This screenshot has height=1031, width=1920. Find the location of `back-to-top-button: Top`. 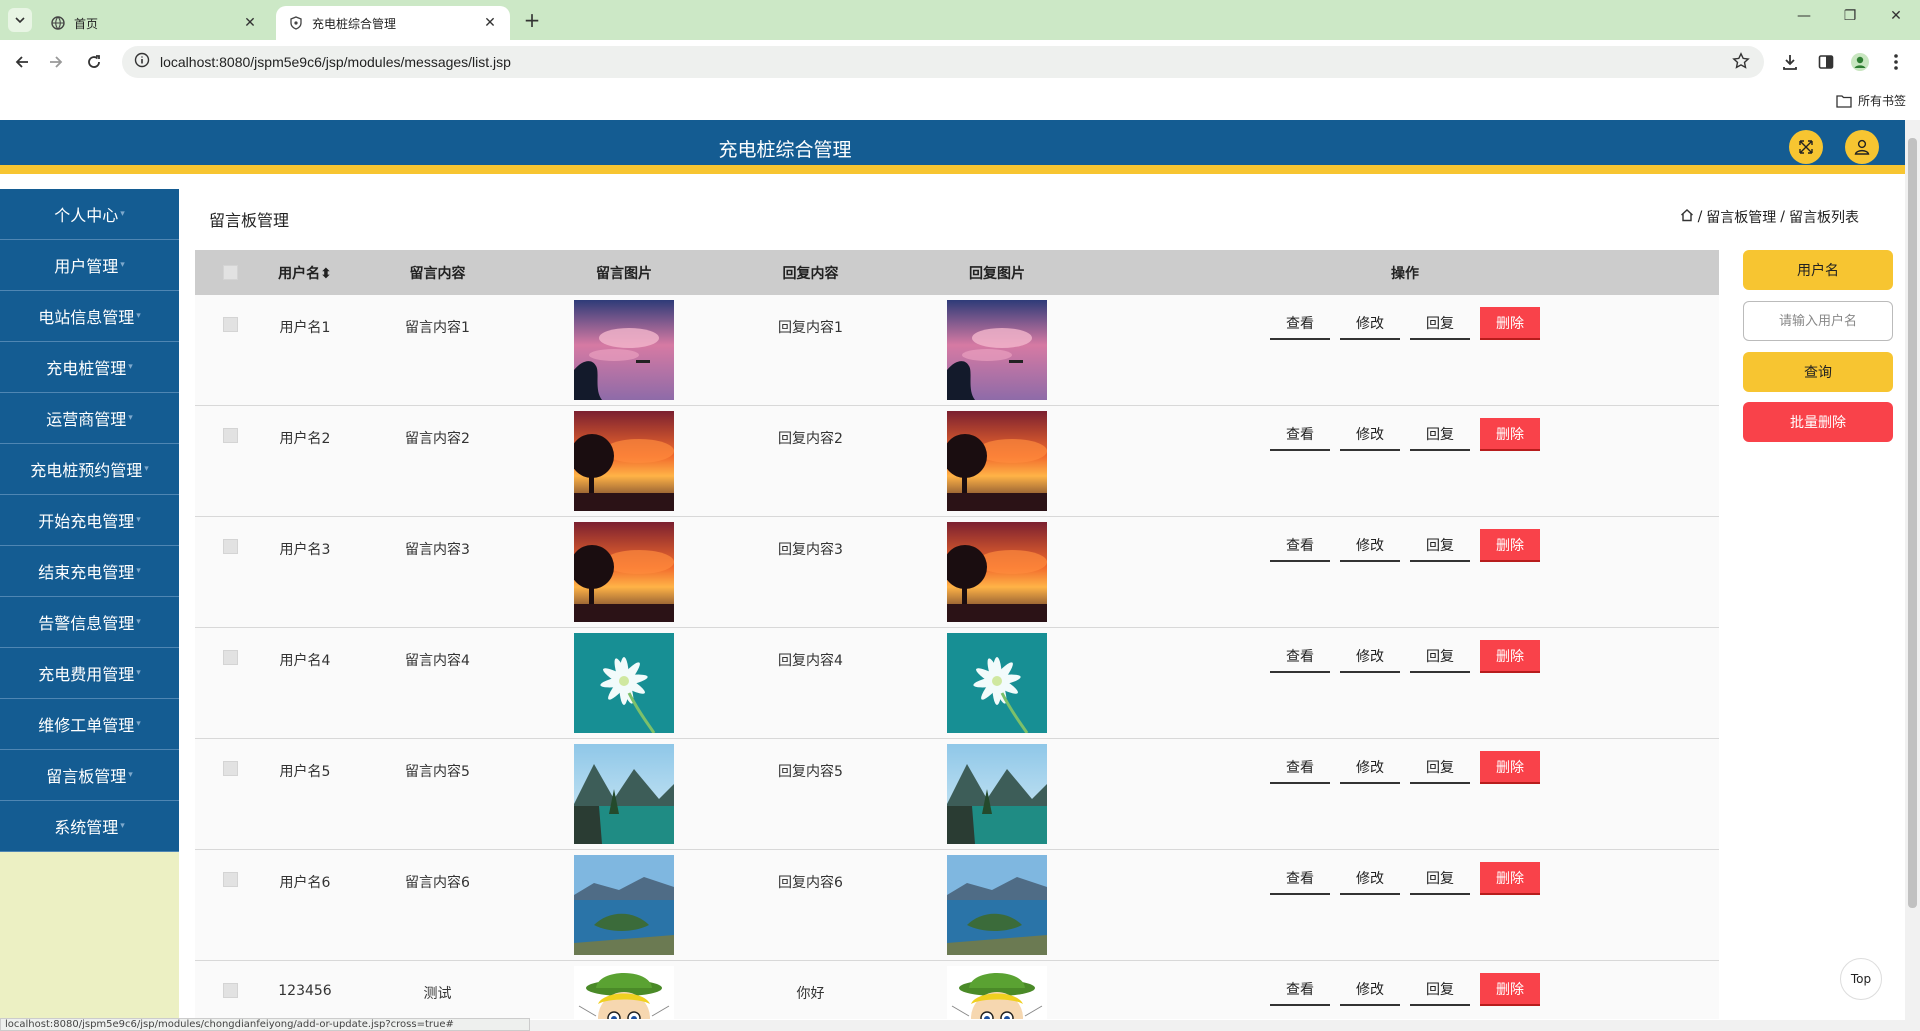

back-to-top-button: Top is located at coordinates (1861, 979).